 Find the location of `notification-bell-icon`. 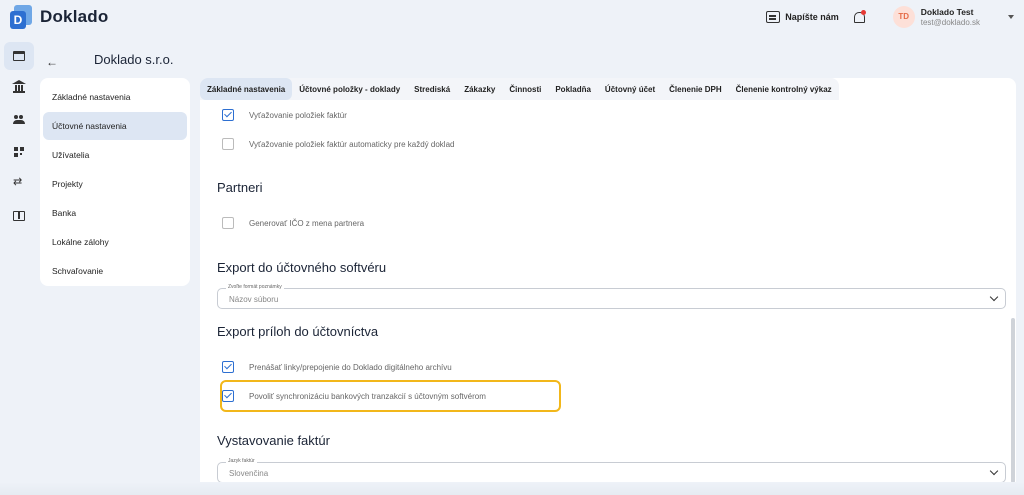

notification-bell-icon is located at coordinates (859, 16).